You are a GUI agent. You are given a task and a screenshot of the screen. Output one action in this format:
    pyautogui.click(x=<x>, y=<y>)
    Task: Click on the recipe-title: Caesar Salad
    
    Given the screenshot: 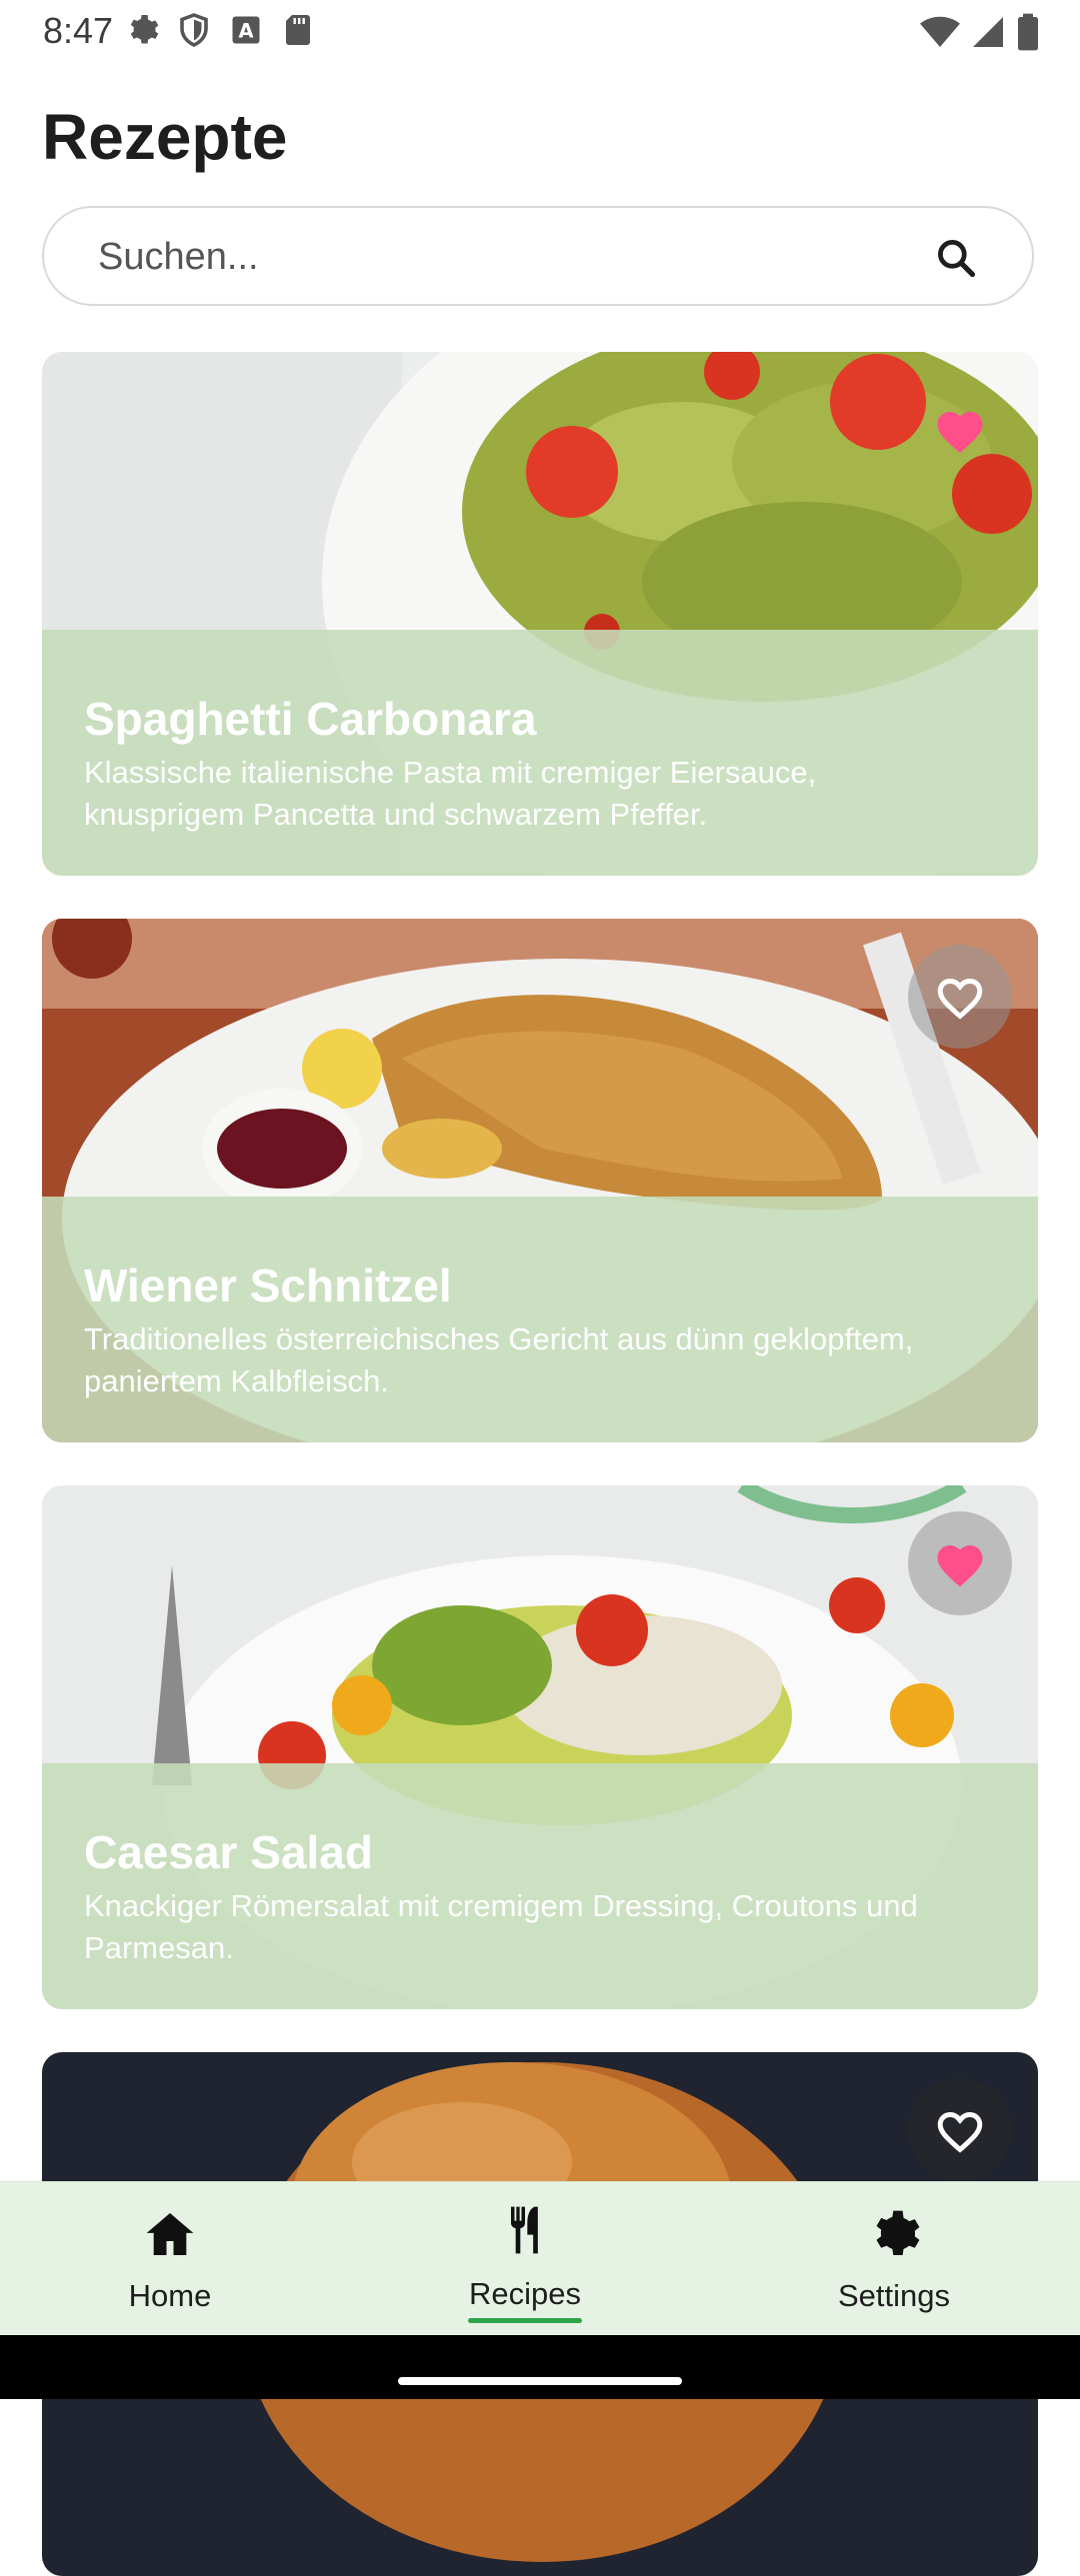 What is the action you would take?
    pyautogui.click(x=228, y=1852)
    